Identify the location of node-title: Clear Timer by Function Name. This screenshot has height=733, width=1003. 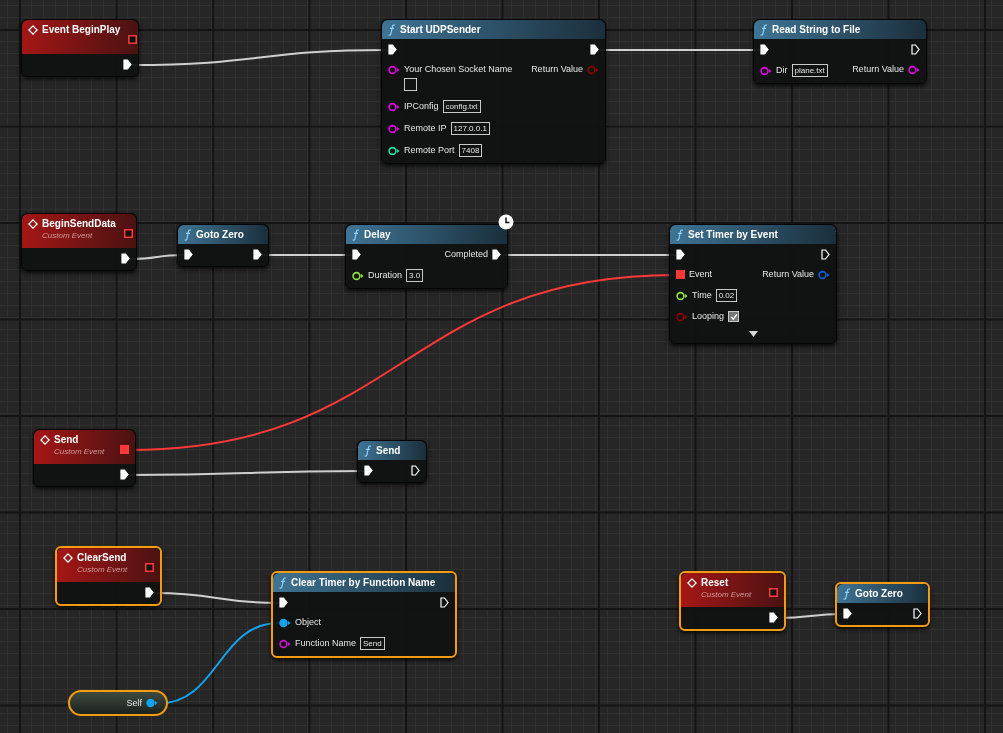
(363, 582).